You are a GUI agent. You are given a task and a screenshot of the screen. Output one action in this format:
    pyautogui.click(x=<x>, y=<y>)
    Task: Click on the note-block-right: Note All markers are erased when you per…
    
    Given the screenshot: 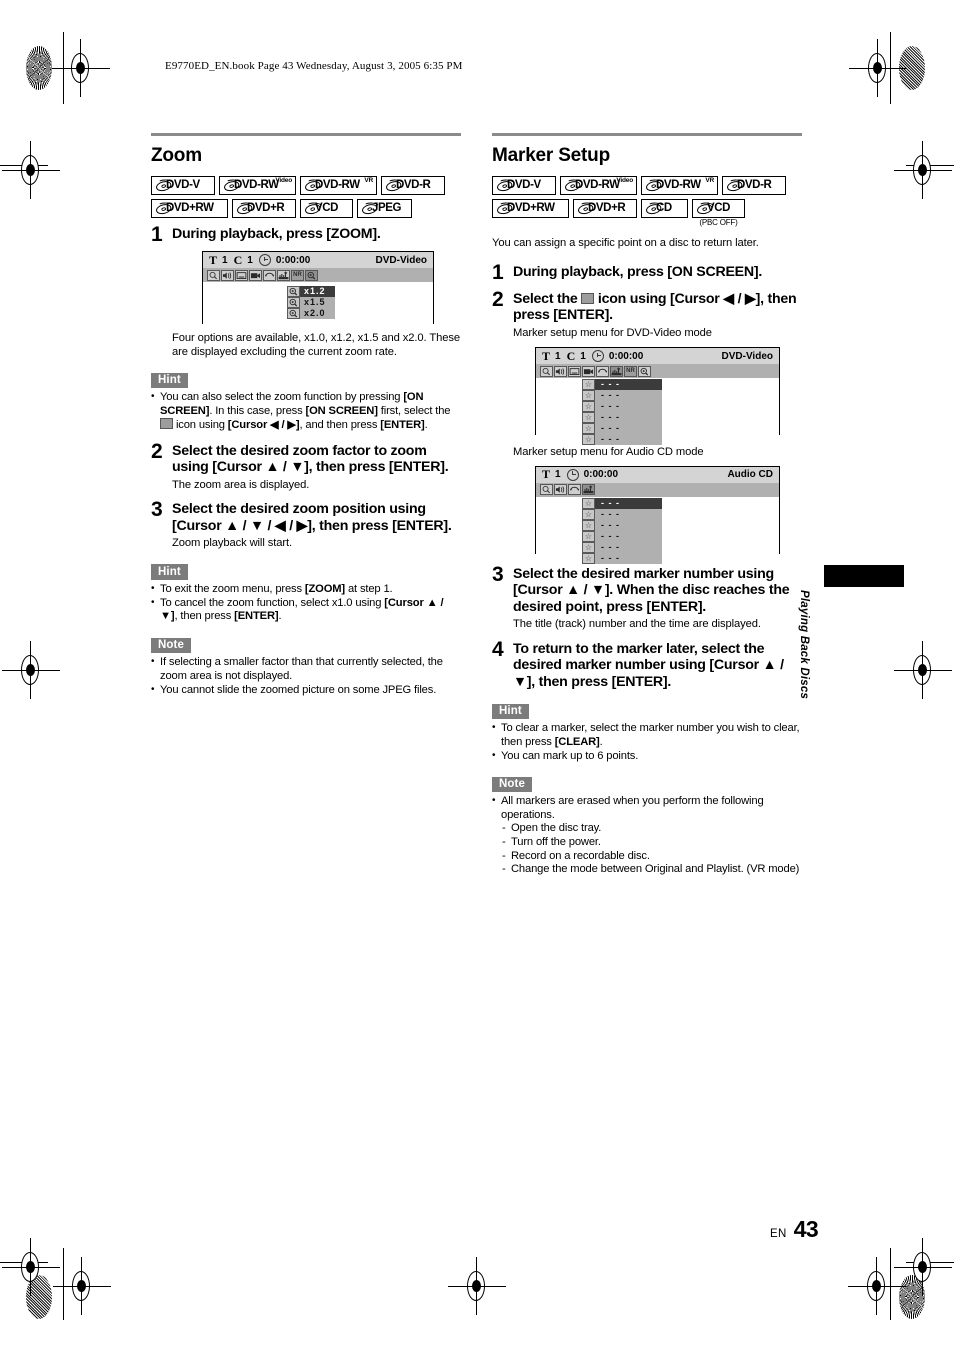 What is the action you would take?
    pyautogui.click(x=647, y=825)
    